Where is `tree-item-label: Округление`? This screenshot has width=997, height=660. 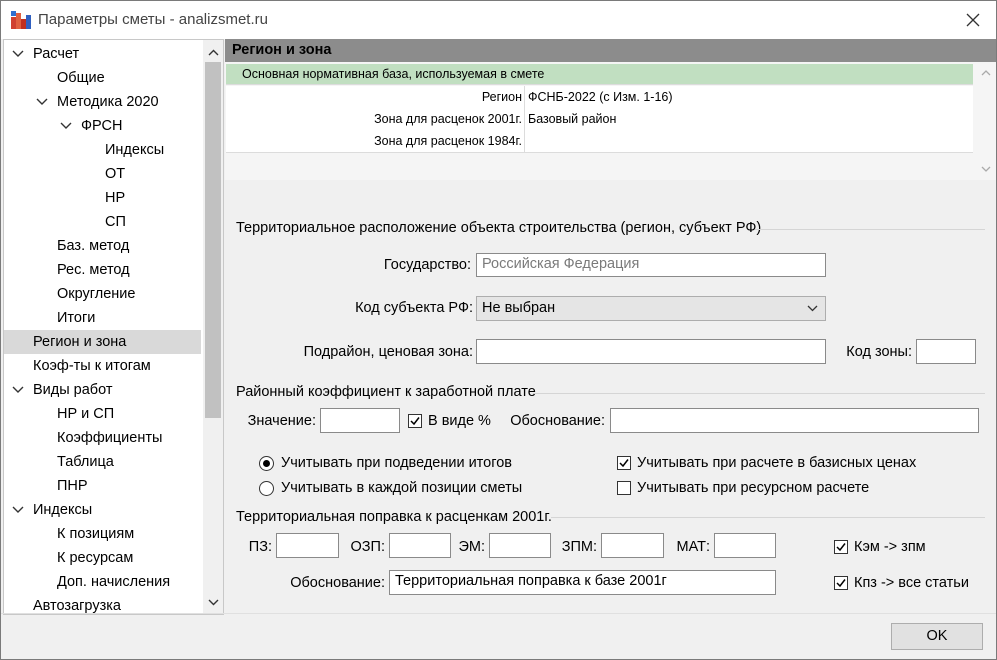
tree-item-label: Округление is located at coordinates (96, 294).